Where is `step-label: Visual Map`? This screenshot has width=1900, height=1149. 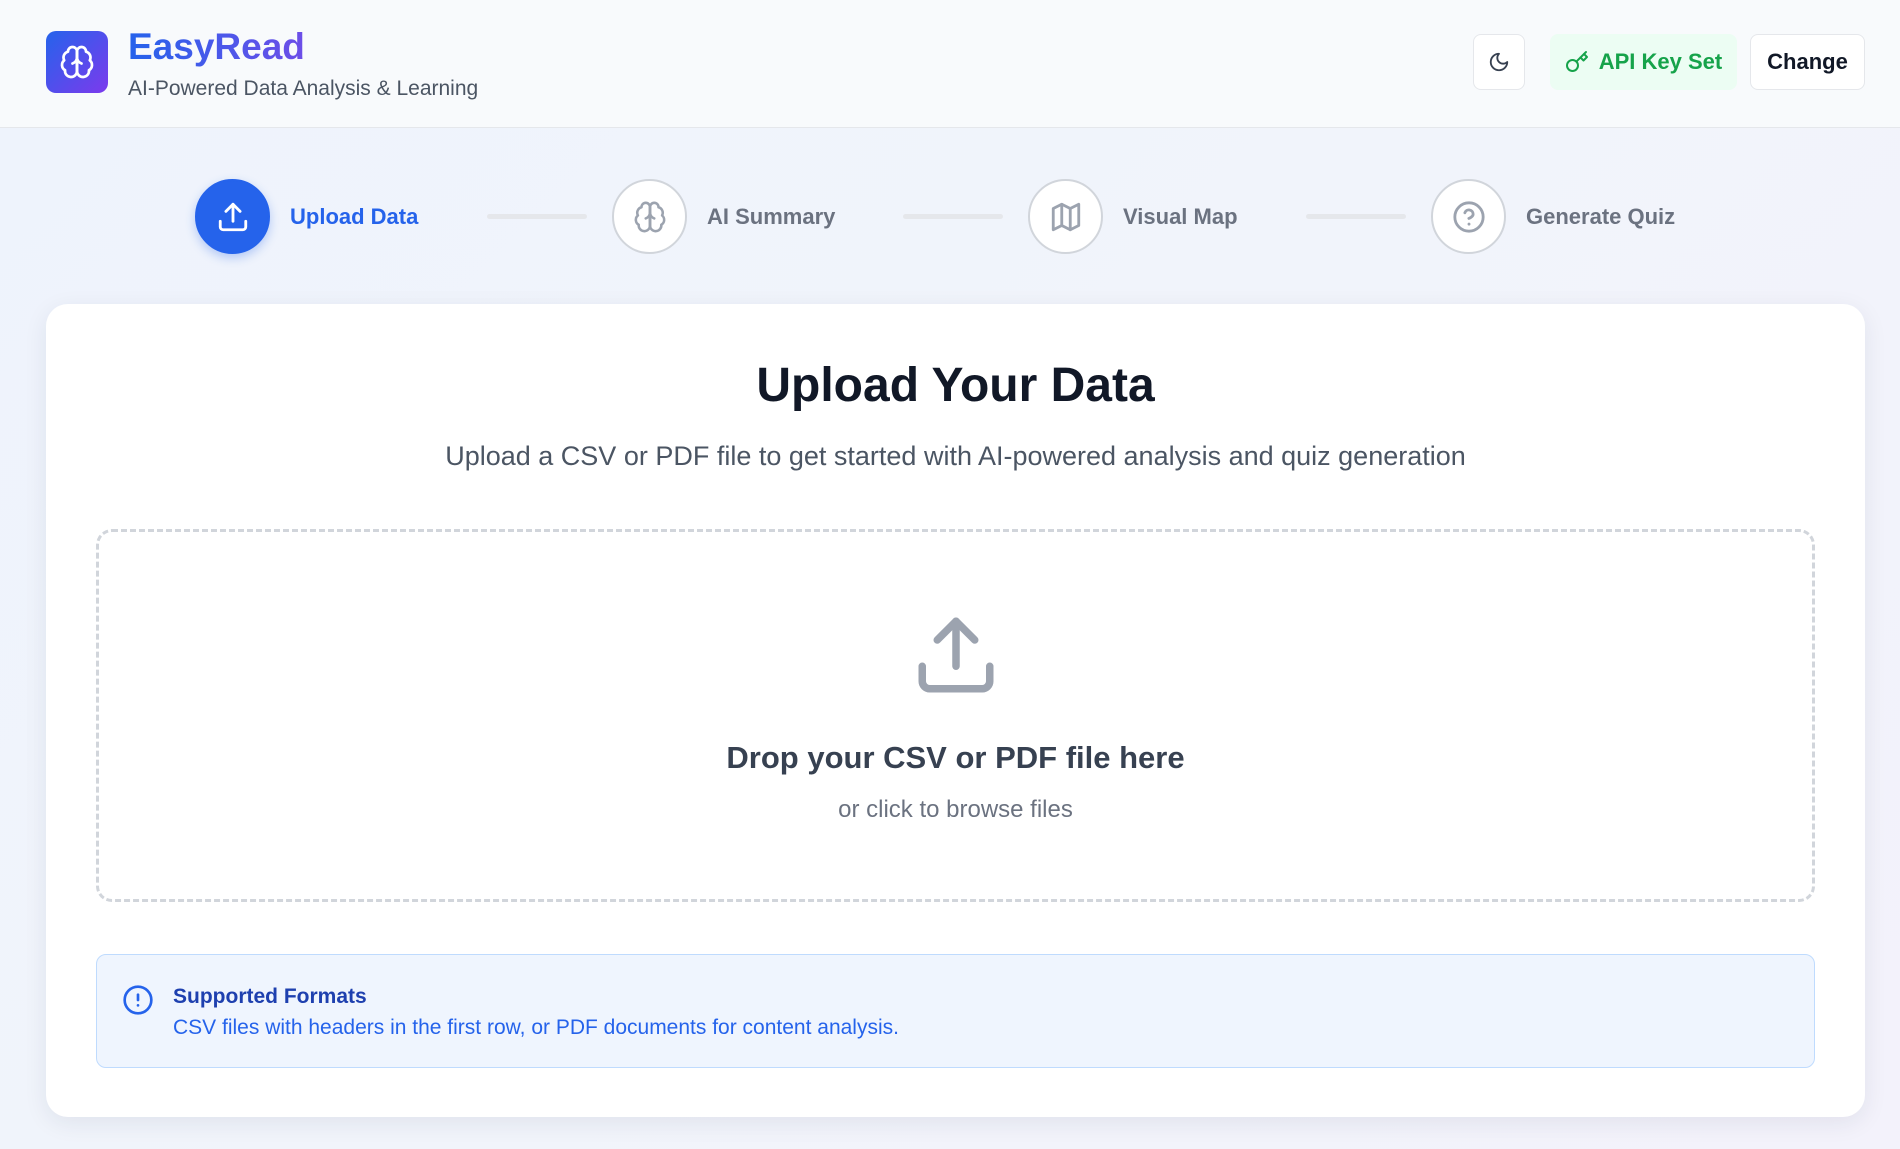
step-label: Visual Map is located at coordinates (1180, 216).